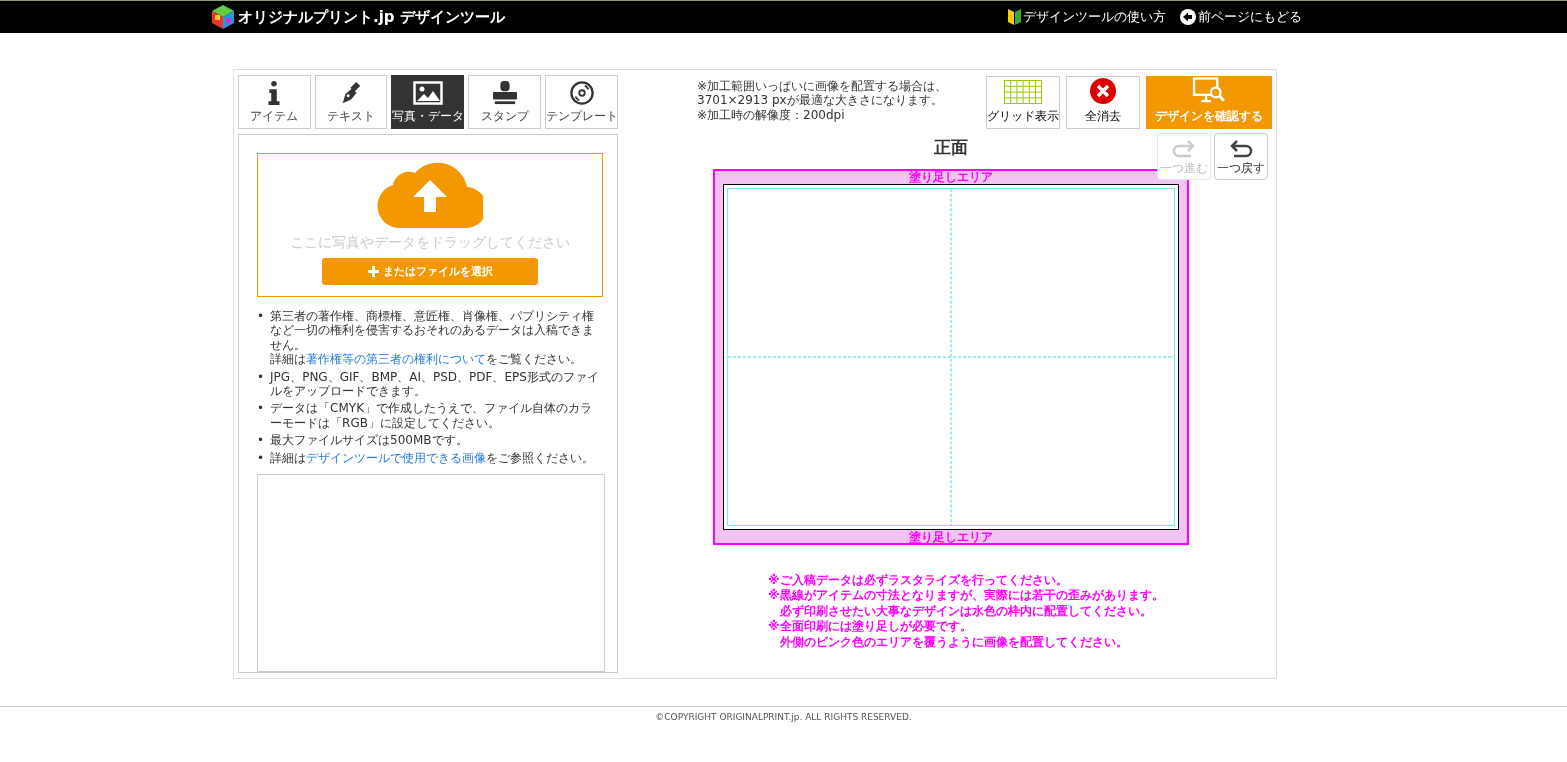  Describe the element at coordinates (1241, 17) in the screenshot. I see `header-link: 前ページにもどる` at that location.